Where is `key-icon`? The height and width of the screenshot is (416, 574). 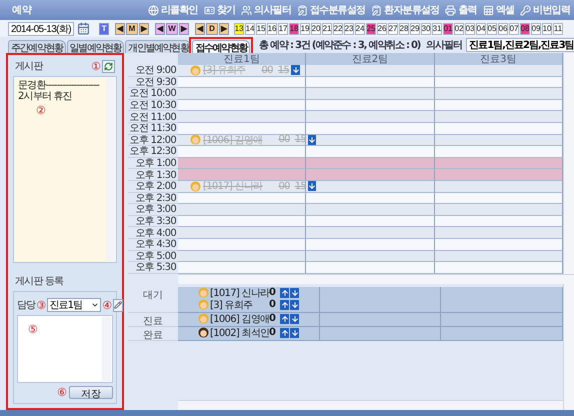 key-icon is located at coordinates (526, 10).